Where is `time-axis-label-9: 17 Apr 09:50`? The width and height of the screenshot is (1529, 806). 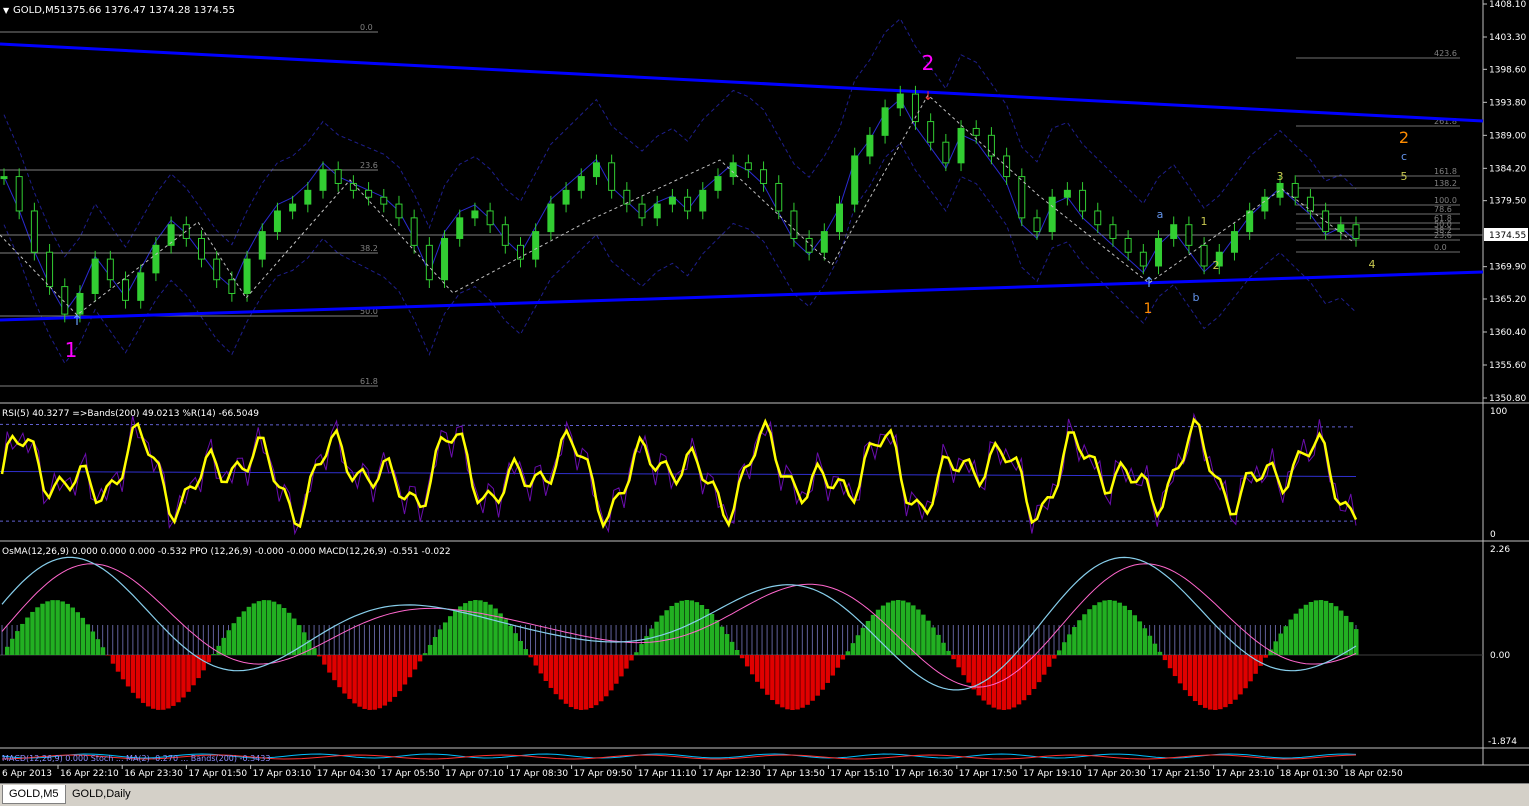 time-axis-label-9: 17 Apr 09:50 is located at coordinates (603, 774).